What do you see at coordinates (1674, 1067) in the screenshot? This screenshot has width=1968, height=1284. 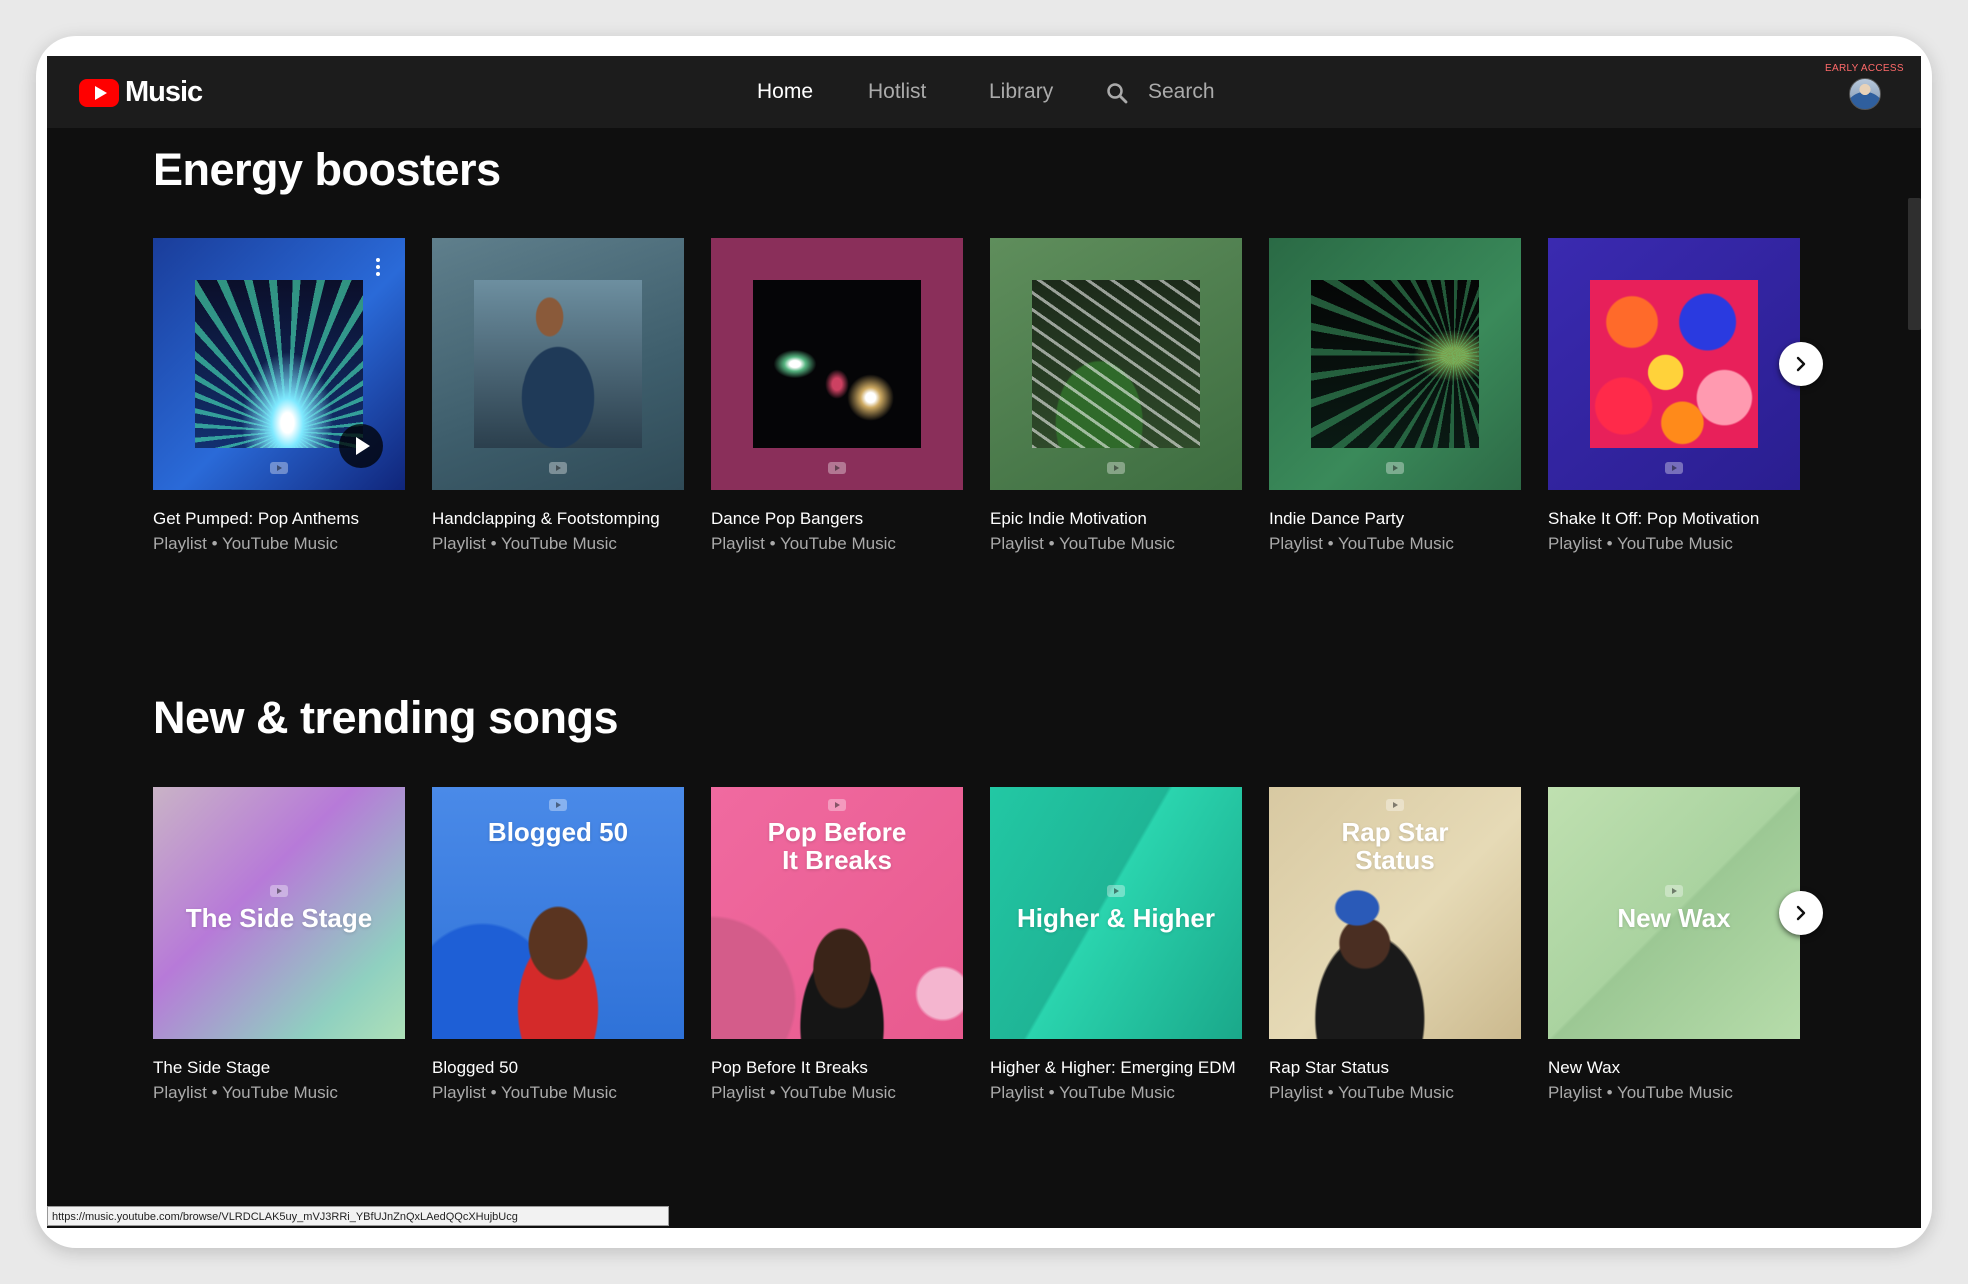 I see `card-title: New Wax` at bounding box center [1674, 1067].